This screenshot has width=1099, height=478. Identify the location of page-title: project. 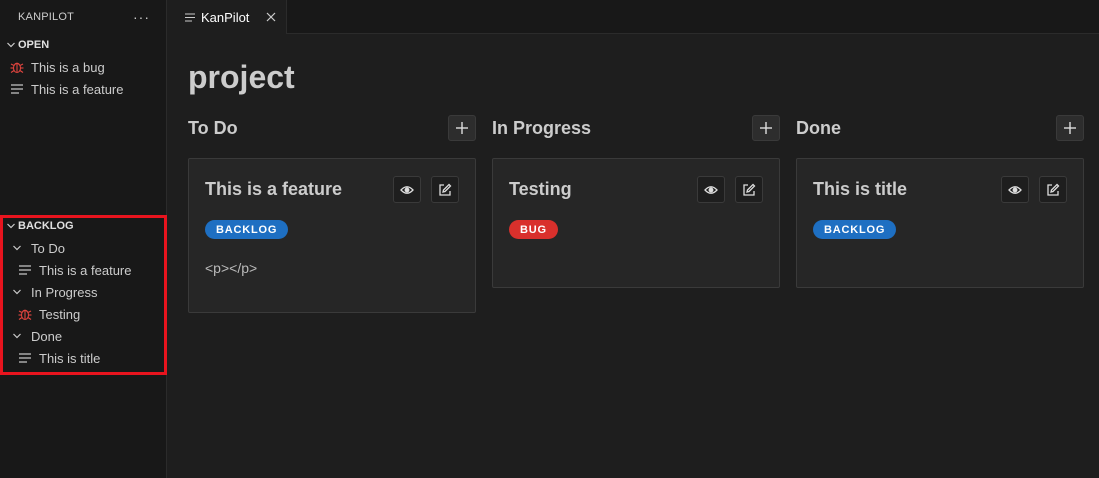
(241, 77).